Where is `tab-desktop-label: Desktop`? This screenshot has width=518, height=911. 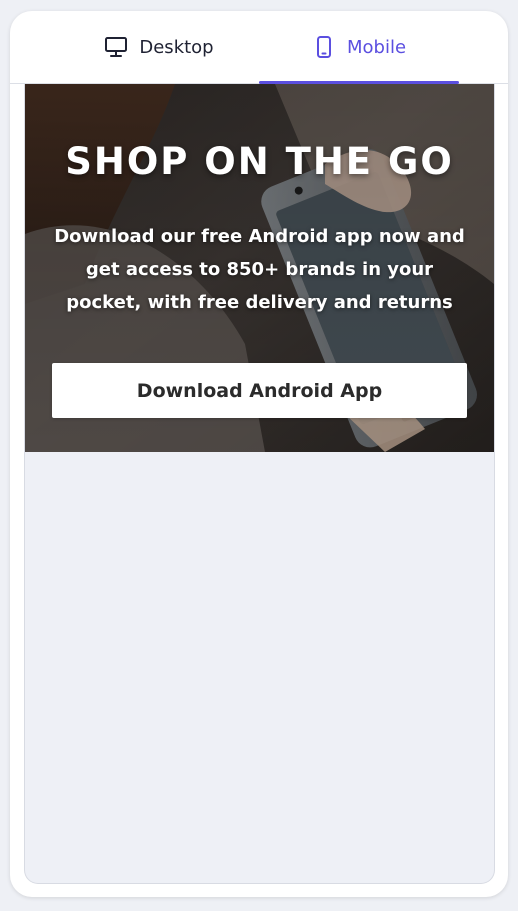 tab-desktop-label: Desktop is located at coordinates (176, 47).